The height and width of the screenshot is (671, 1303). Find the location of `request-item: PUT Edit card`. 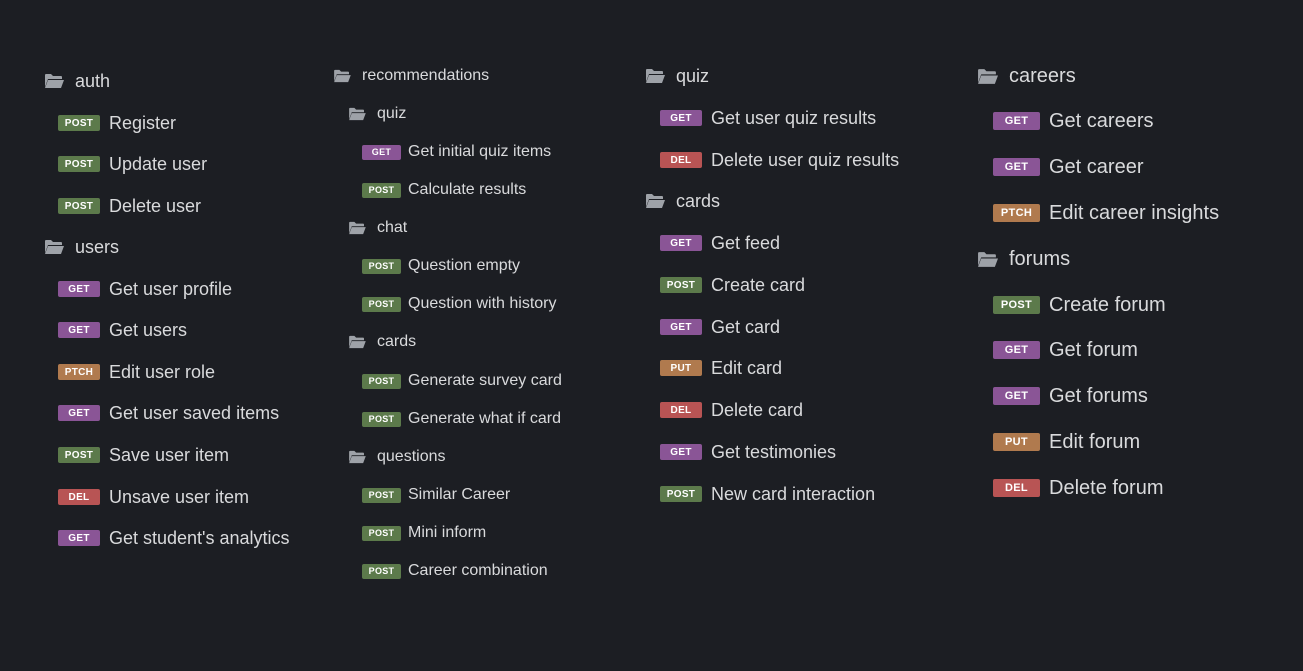

request-item: PUT Edit card is located at coordinates (721, 368).